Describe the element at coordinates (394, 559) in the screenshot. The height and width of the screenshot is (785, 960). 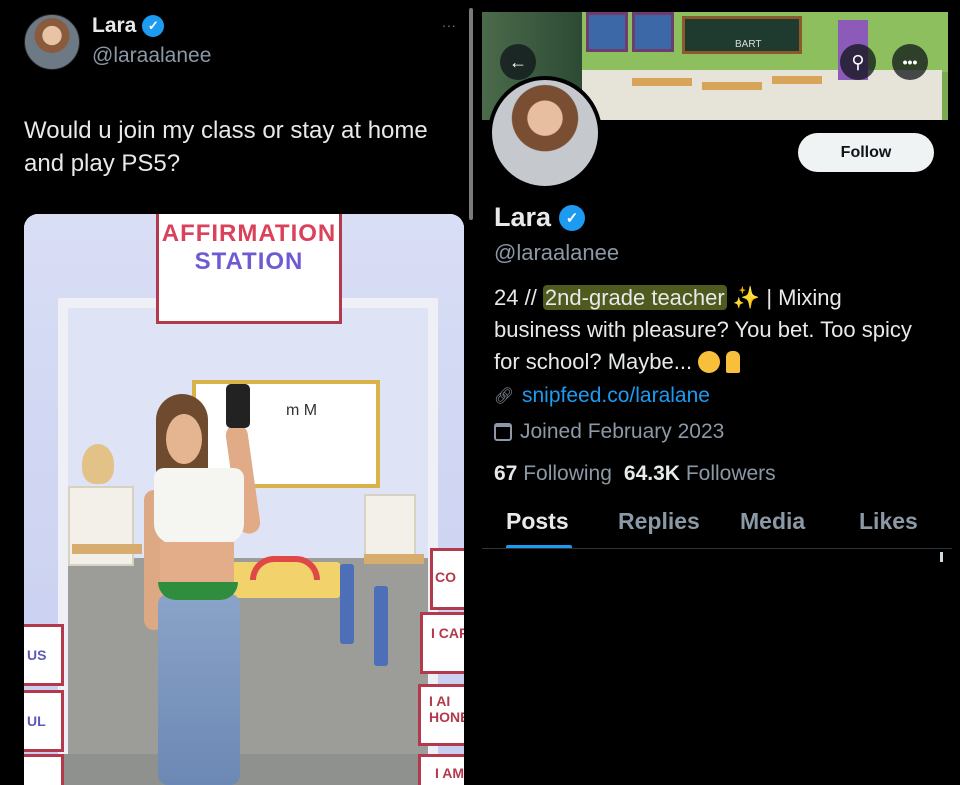
I see `desk` at that location.